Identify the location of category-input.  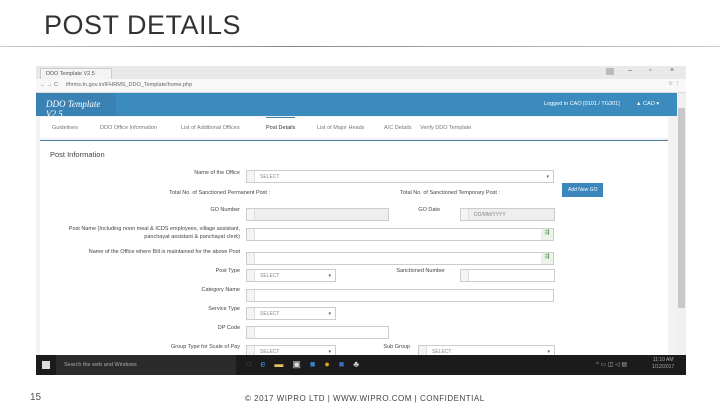
(400, 295).